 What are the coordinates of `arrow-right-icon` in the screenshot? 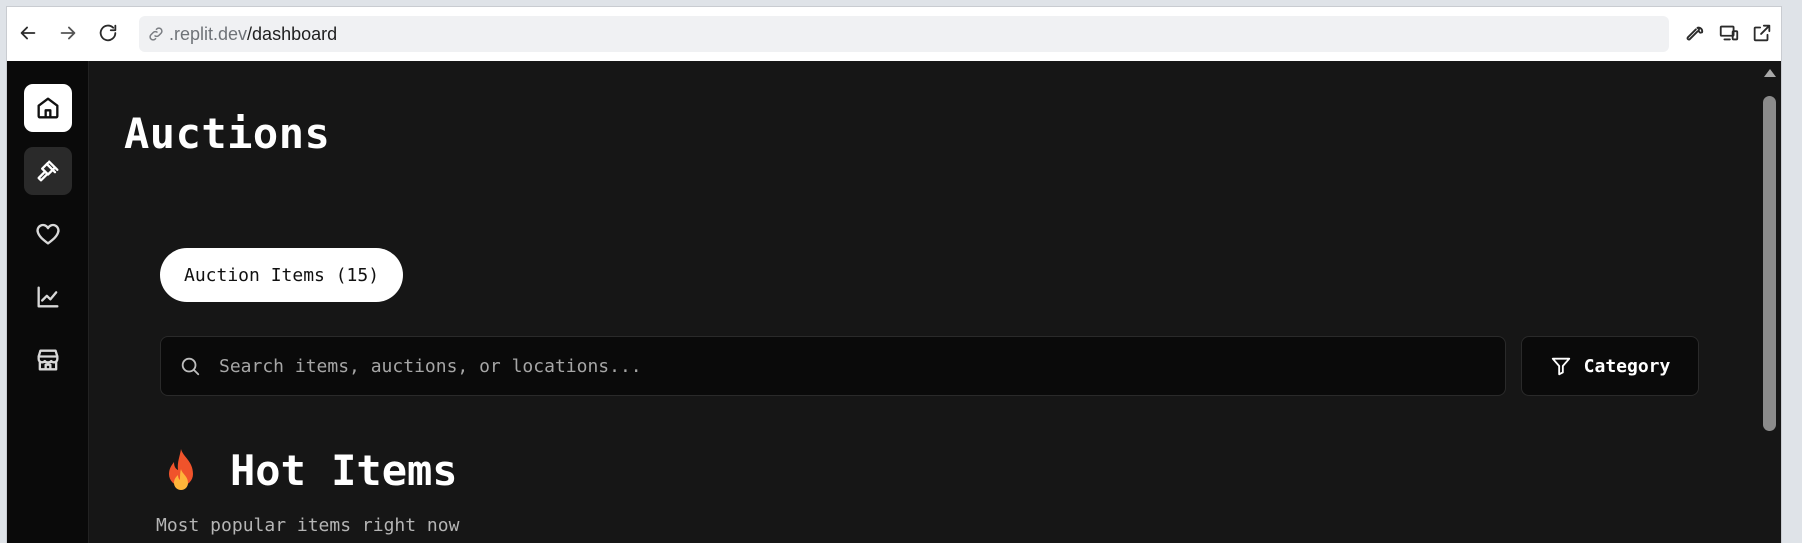 It's located at (68, 33).